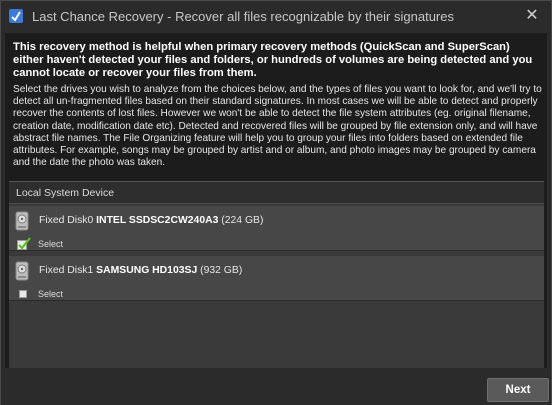 This screenshot has height=405, width=552. What do you see at coordinates (276, 193) in the screenshot?
I see `device-list-header: Local System Device` at bounding box center [276, 193].